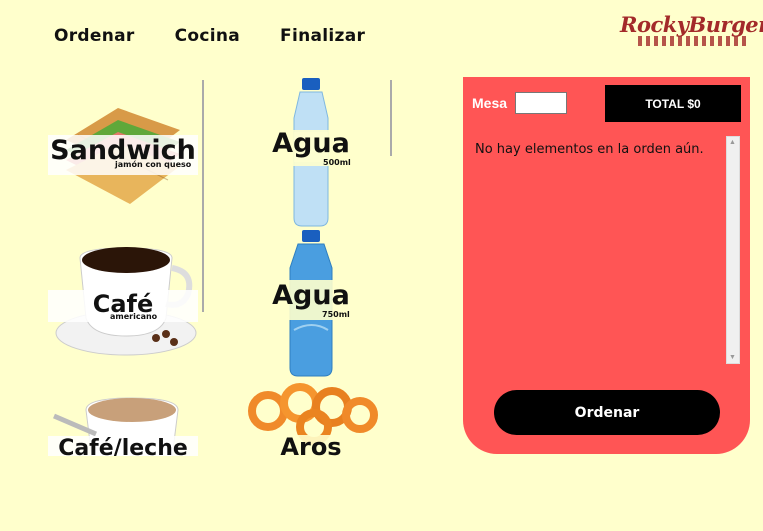  Describe the element at coordinates (94, 36) in the screenshot. I see `nav-ordenar: Ordenar` at that location.